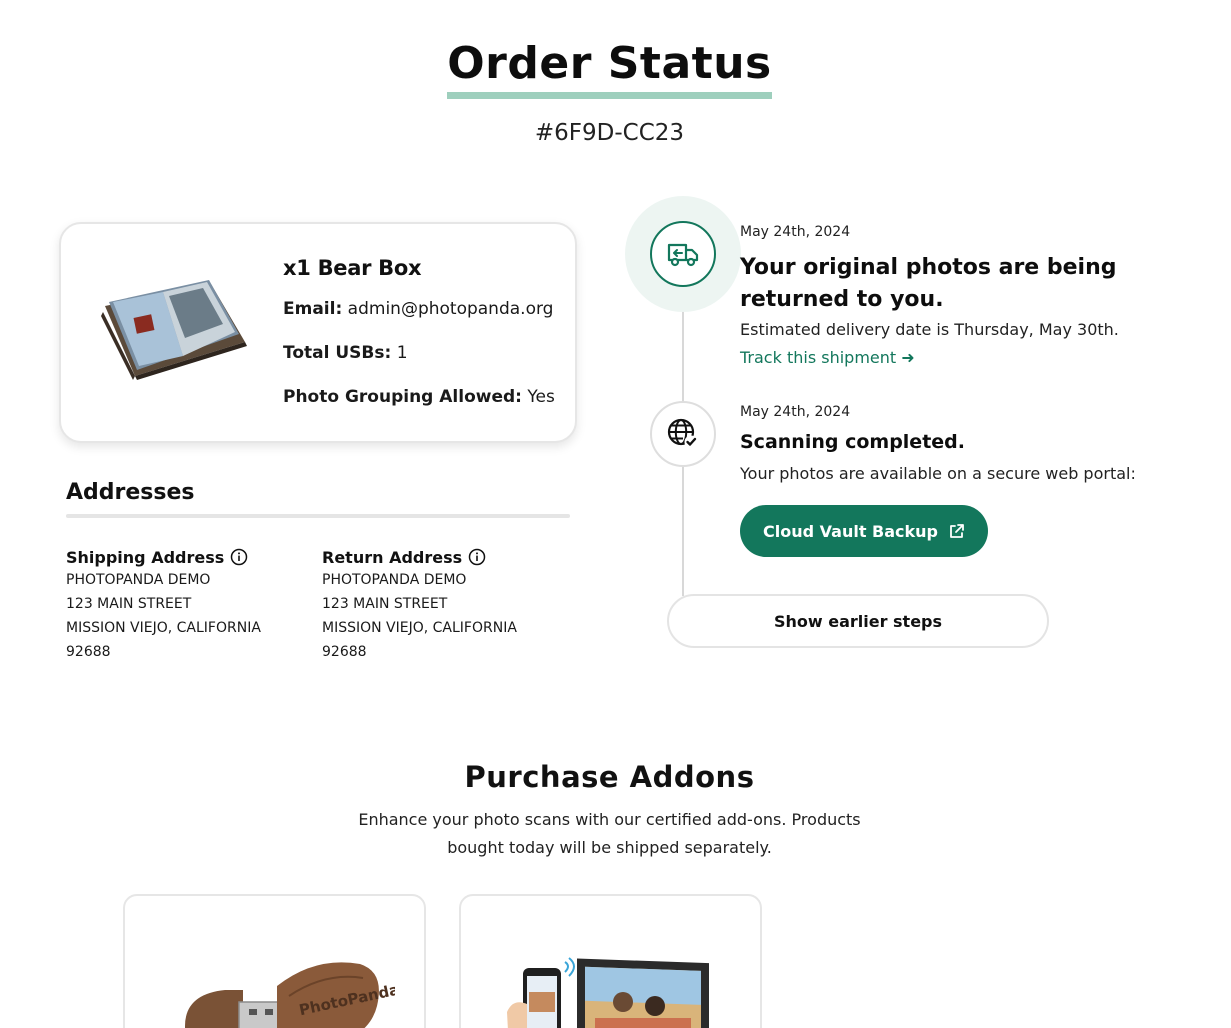  What do you see at coordinates (337, 353) in the screenshot?
I see `usbs-label: Total USBs:` at bounding box center [337, 353].